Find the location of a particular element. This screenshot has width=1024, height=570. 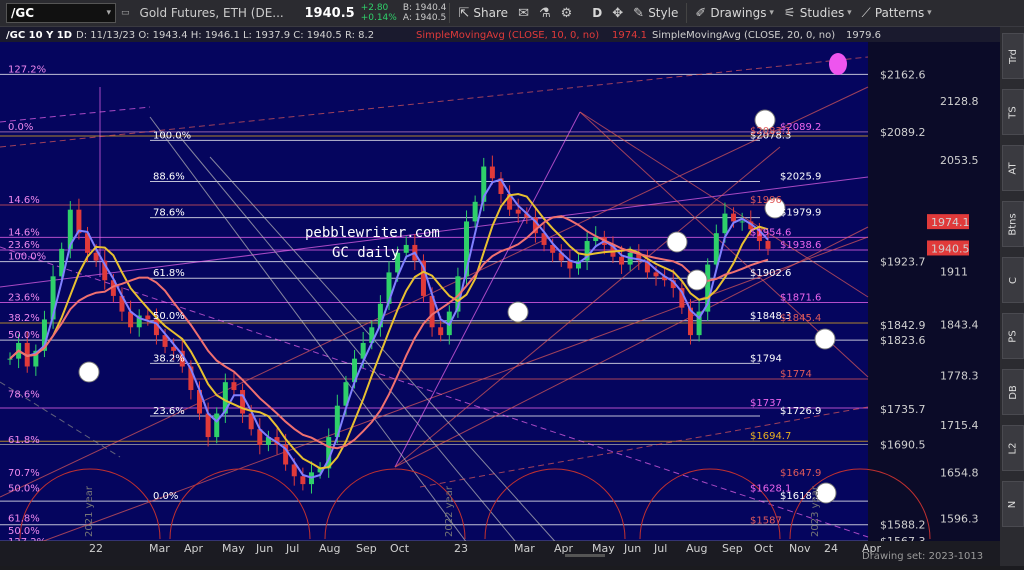

right-sidebar: Trd TS AT Btns C PS DB L2 N is located at coordinates (1012, 296).